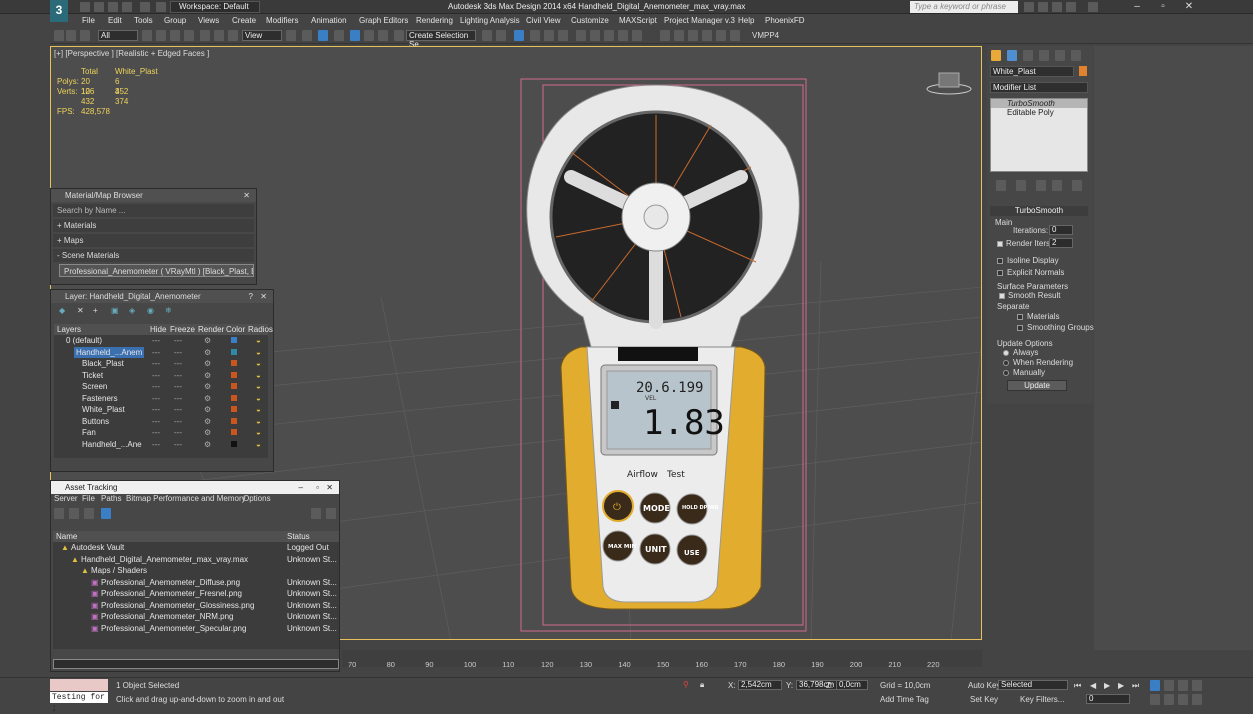  What do you see at coordinates (665, 35) in the screenshot?
I see `vray-frame-buffer-icon` at bounding box center [665, 35].